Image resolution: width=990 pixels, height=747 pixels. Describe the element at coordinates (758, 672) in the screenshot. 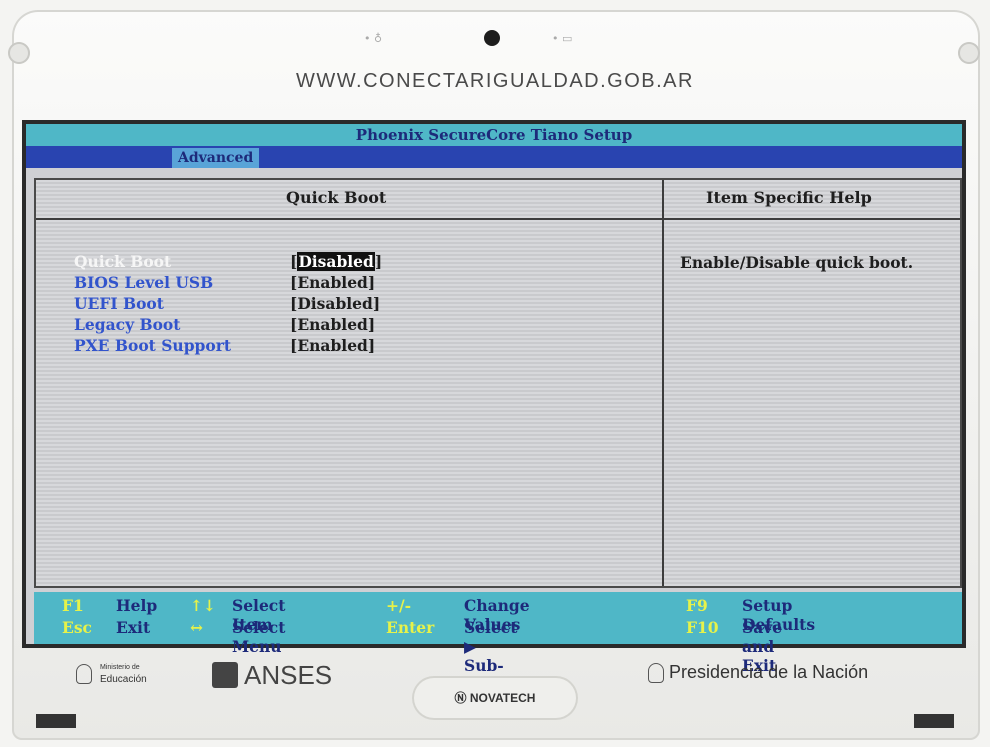

I see `presidencia-logo: Presidencia de la Nación` at that location.